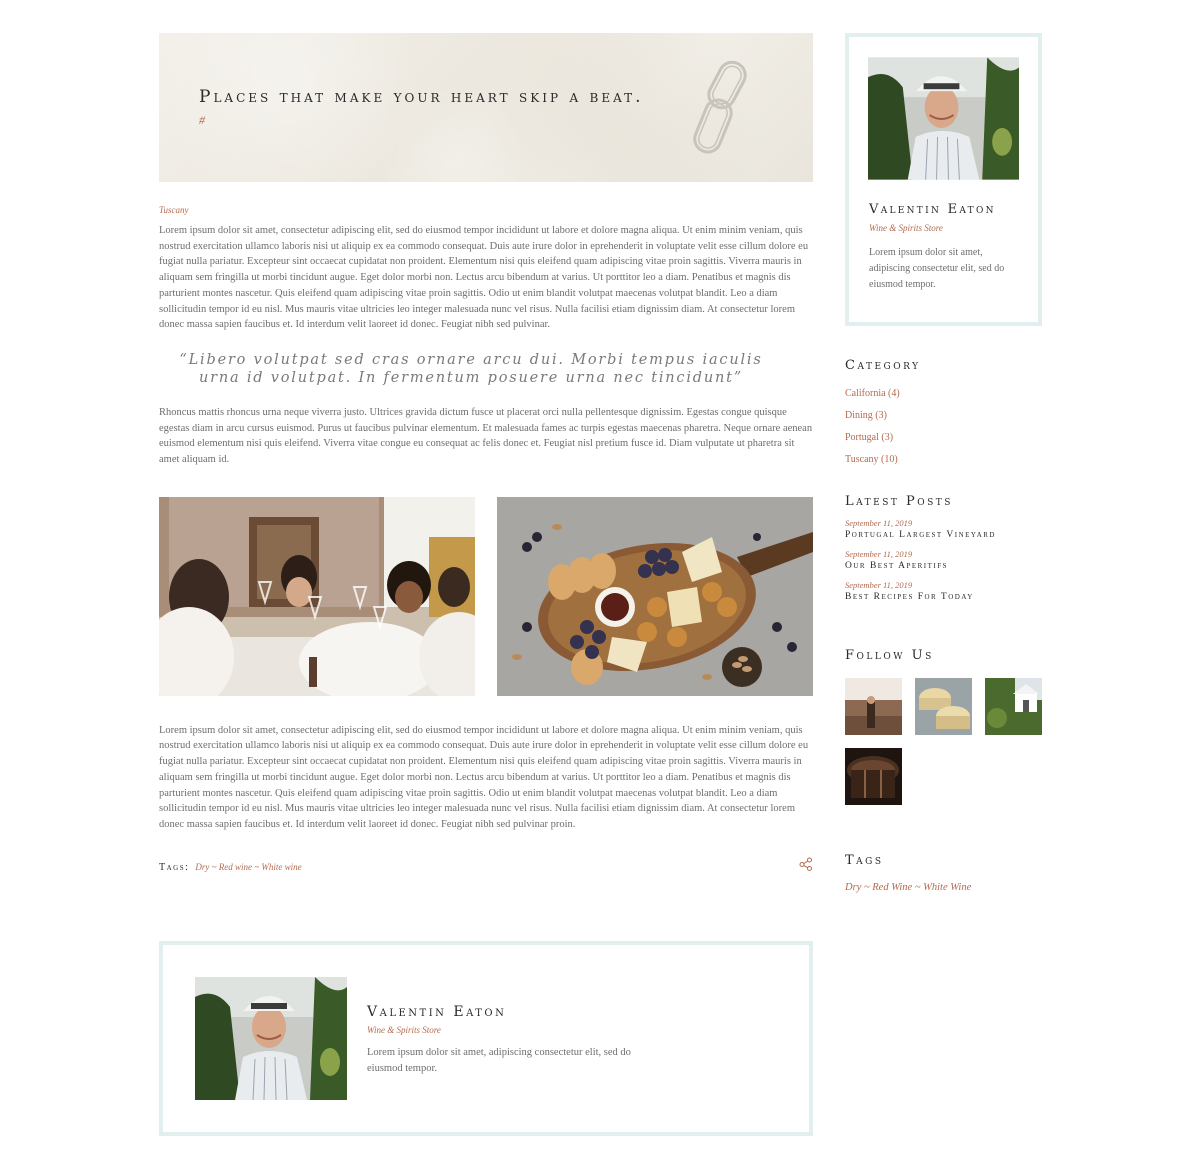 This screenshot has height=1165, width=1200. I want to click on widget-title: Tags, so click(864, 860).